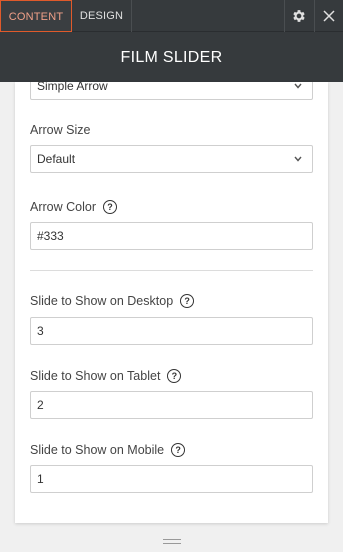 This screenshot has height=552, width=343. I want to click on slides-tablet-value: 2, so click(40, 405).